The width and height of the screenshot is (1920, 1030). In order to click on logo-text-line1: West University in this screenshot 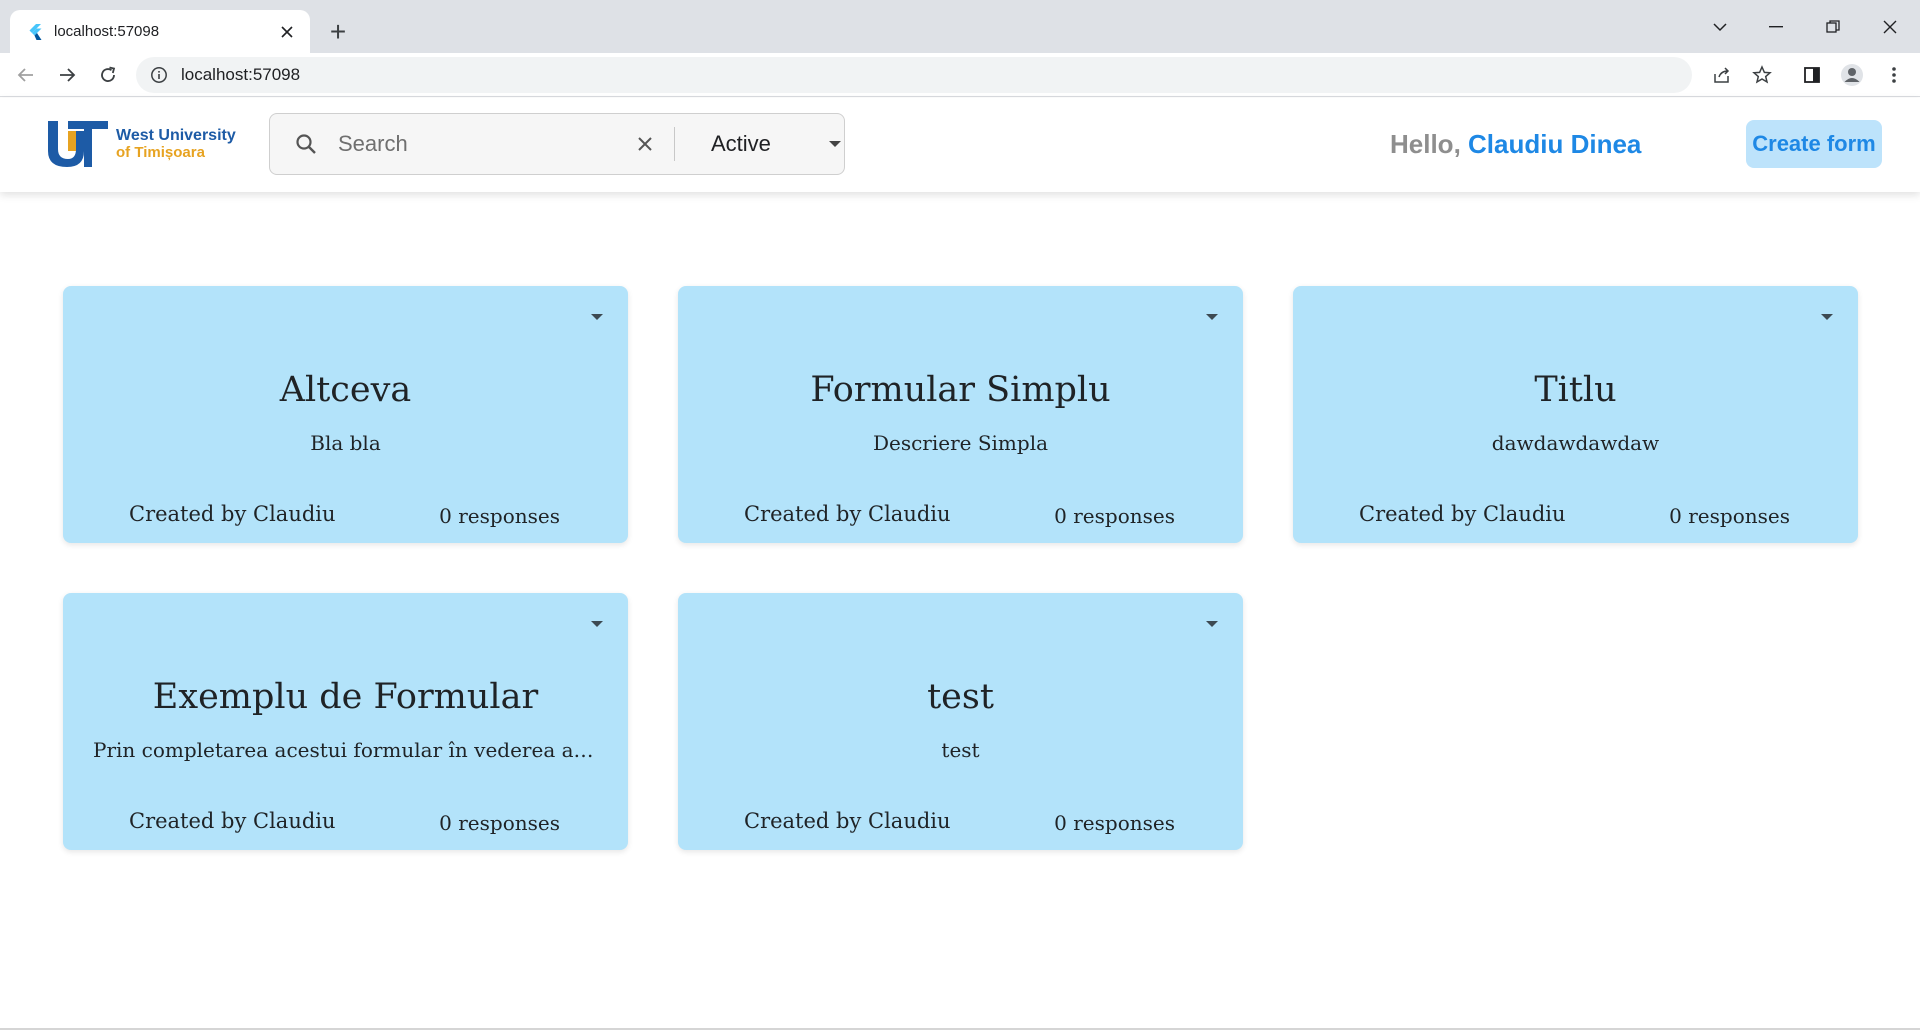, I will do `click(176, 135)`.